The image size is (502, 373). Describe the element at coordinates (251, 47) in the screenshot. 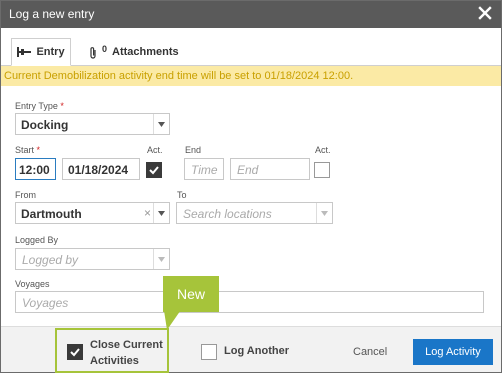

I see `tab-bar: Entry 0 Attachments` at that location.